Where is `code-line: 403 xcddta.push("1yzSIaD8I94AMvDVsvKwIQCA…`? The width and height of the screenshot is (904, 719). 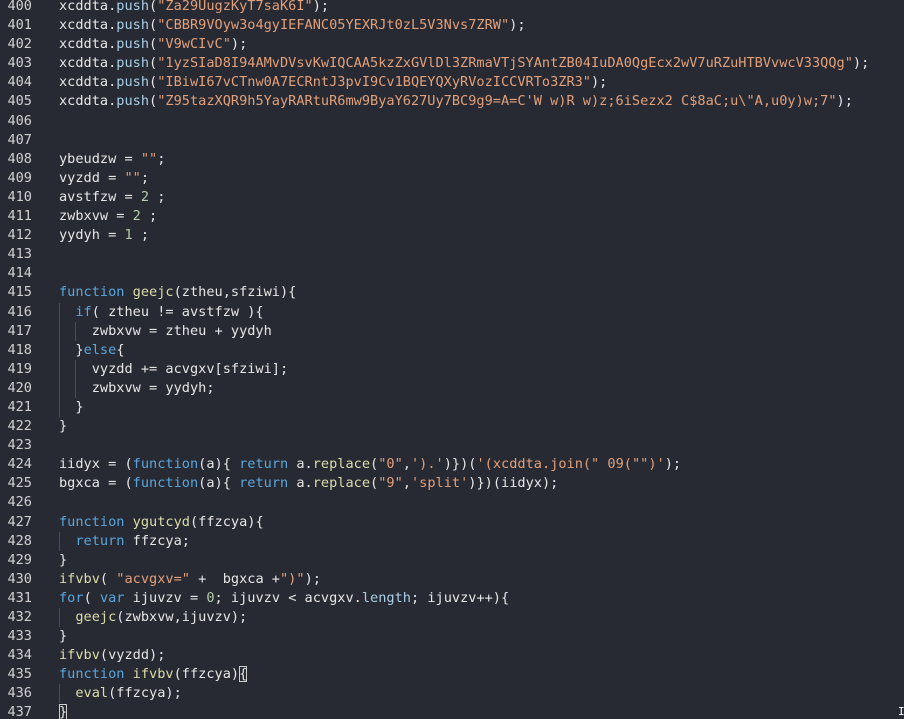 code-line: 403 xcddta.push("1yzSIaD8I94AMvDVsvKwIQCA… is located at coordinates (452, 63).